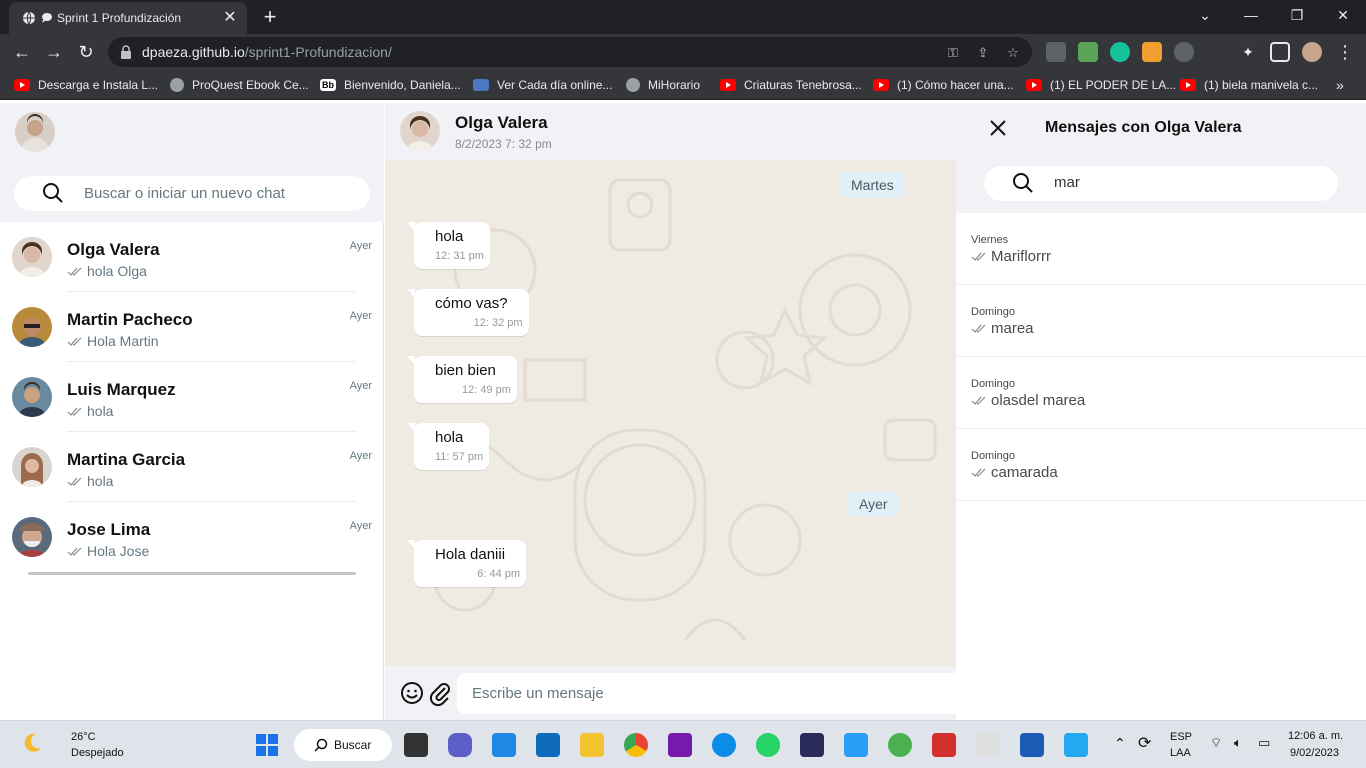  Describe the element at coordinates (192, 327) in the screenshot. I see `chat-item-martin: Martin Pacheco Hola Martin Ayer` at that location.